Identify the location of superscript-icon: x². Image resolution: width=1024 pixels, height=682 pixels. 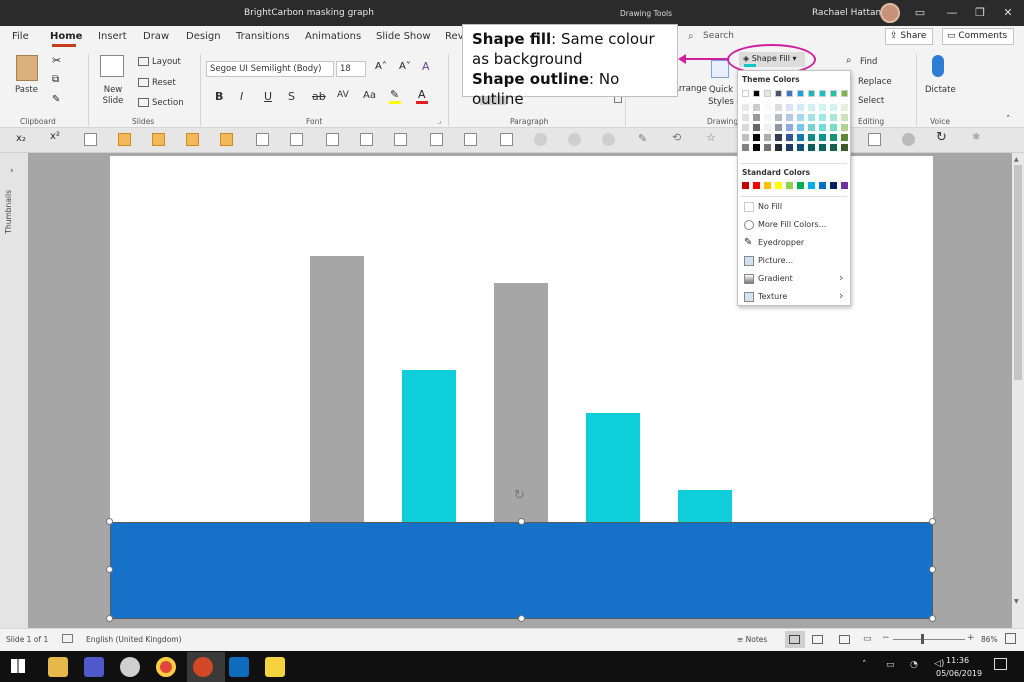
(55, 136).